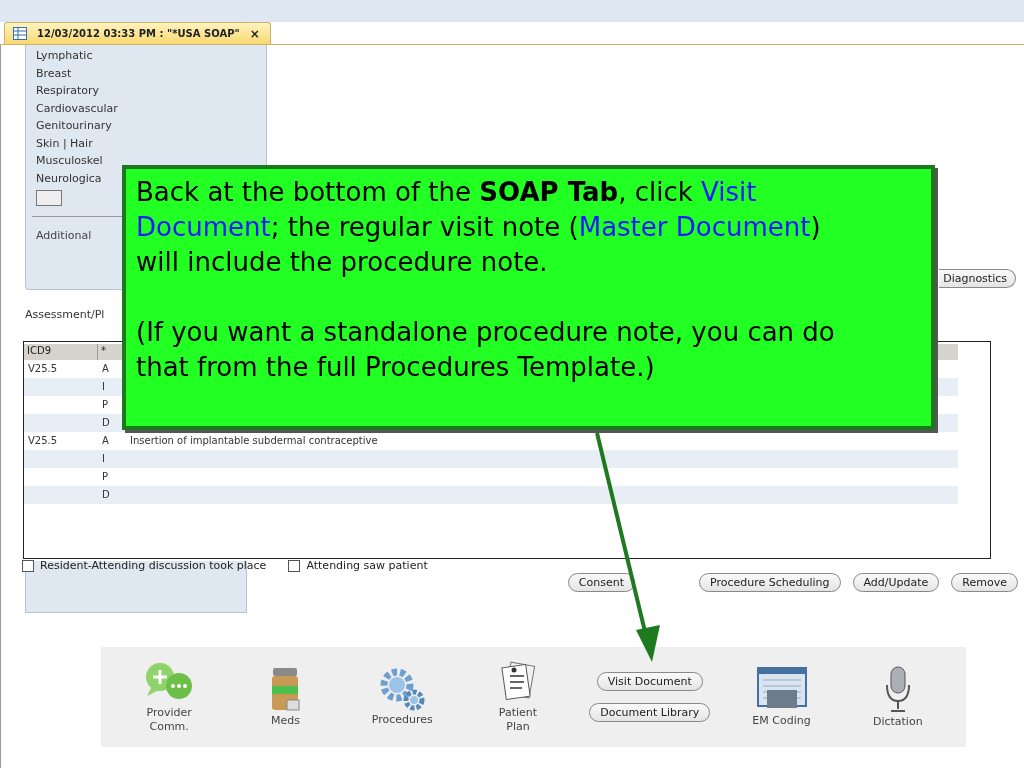 The image size is (1024, 768). What do you see at coordinates (486, 350) in the screenshot?
I see `callout-text: (If you want a standalone procedure note, you can do that from the full Procedures Template.)` at bounding box center [486, 350].